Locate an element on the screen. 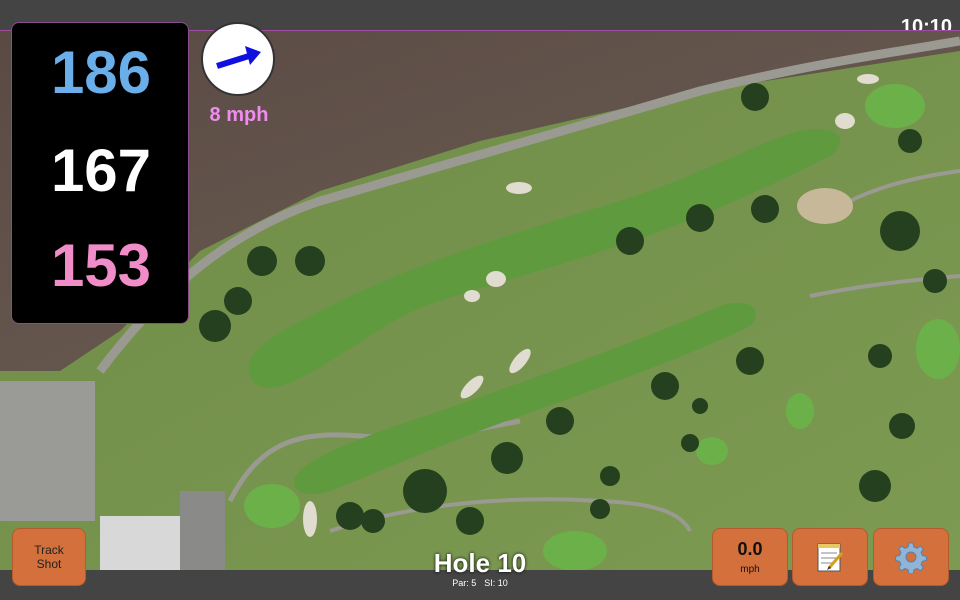 This screenshot has height=600, width=960. hole-title: Hole 10 is located at coordinates (480, 563).